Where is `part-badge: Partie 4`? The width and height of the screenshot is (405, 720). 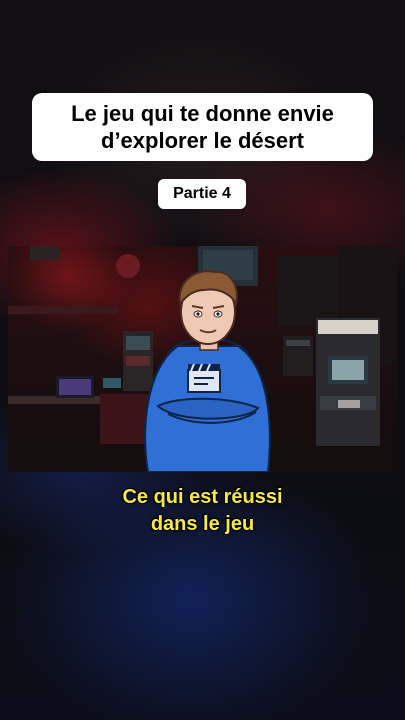
part-badge: Partie 4 is located at coordinates (202, 194).